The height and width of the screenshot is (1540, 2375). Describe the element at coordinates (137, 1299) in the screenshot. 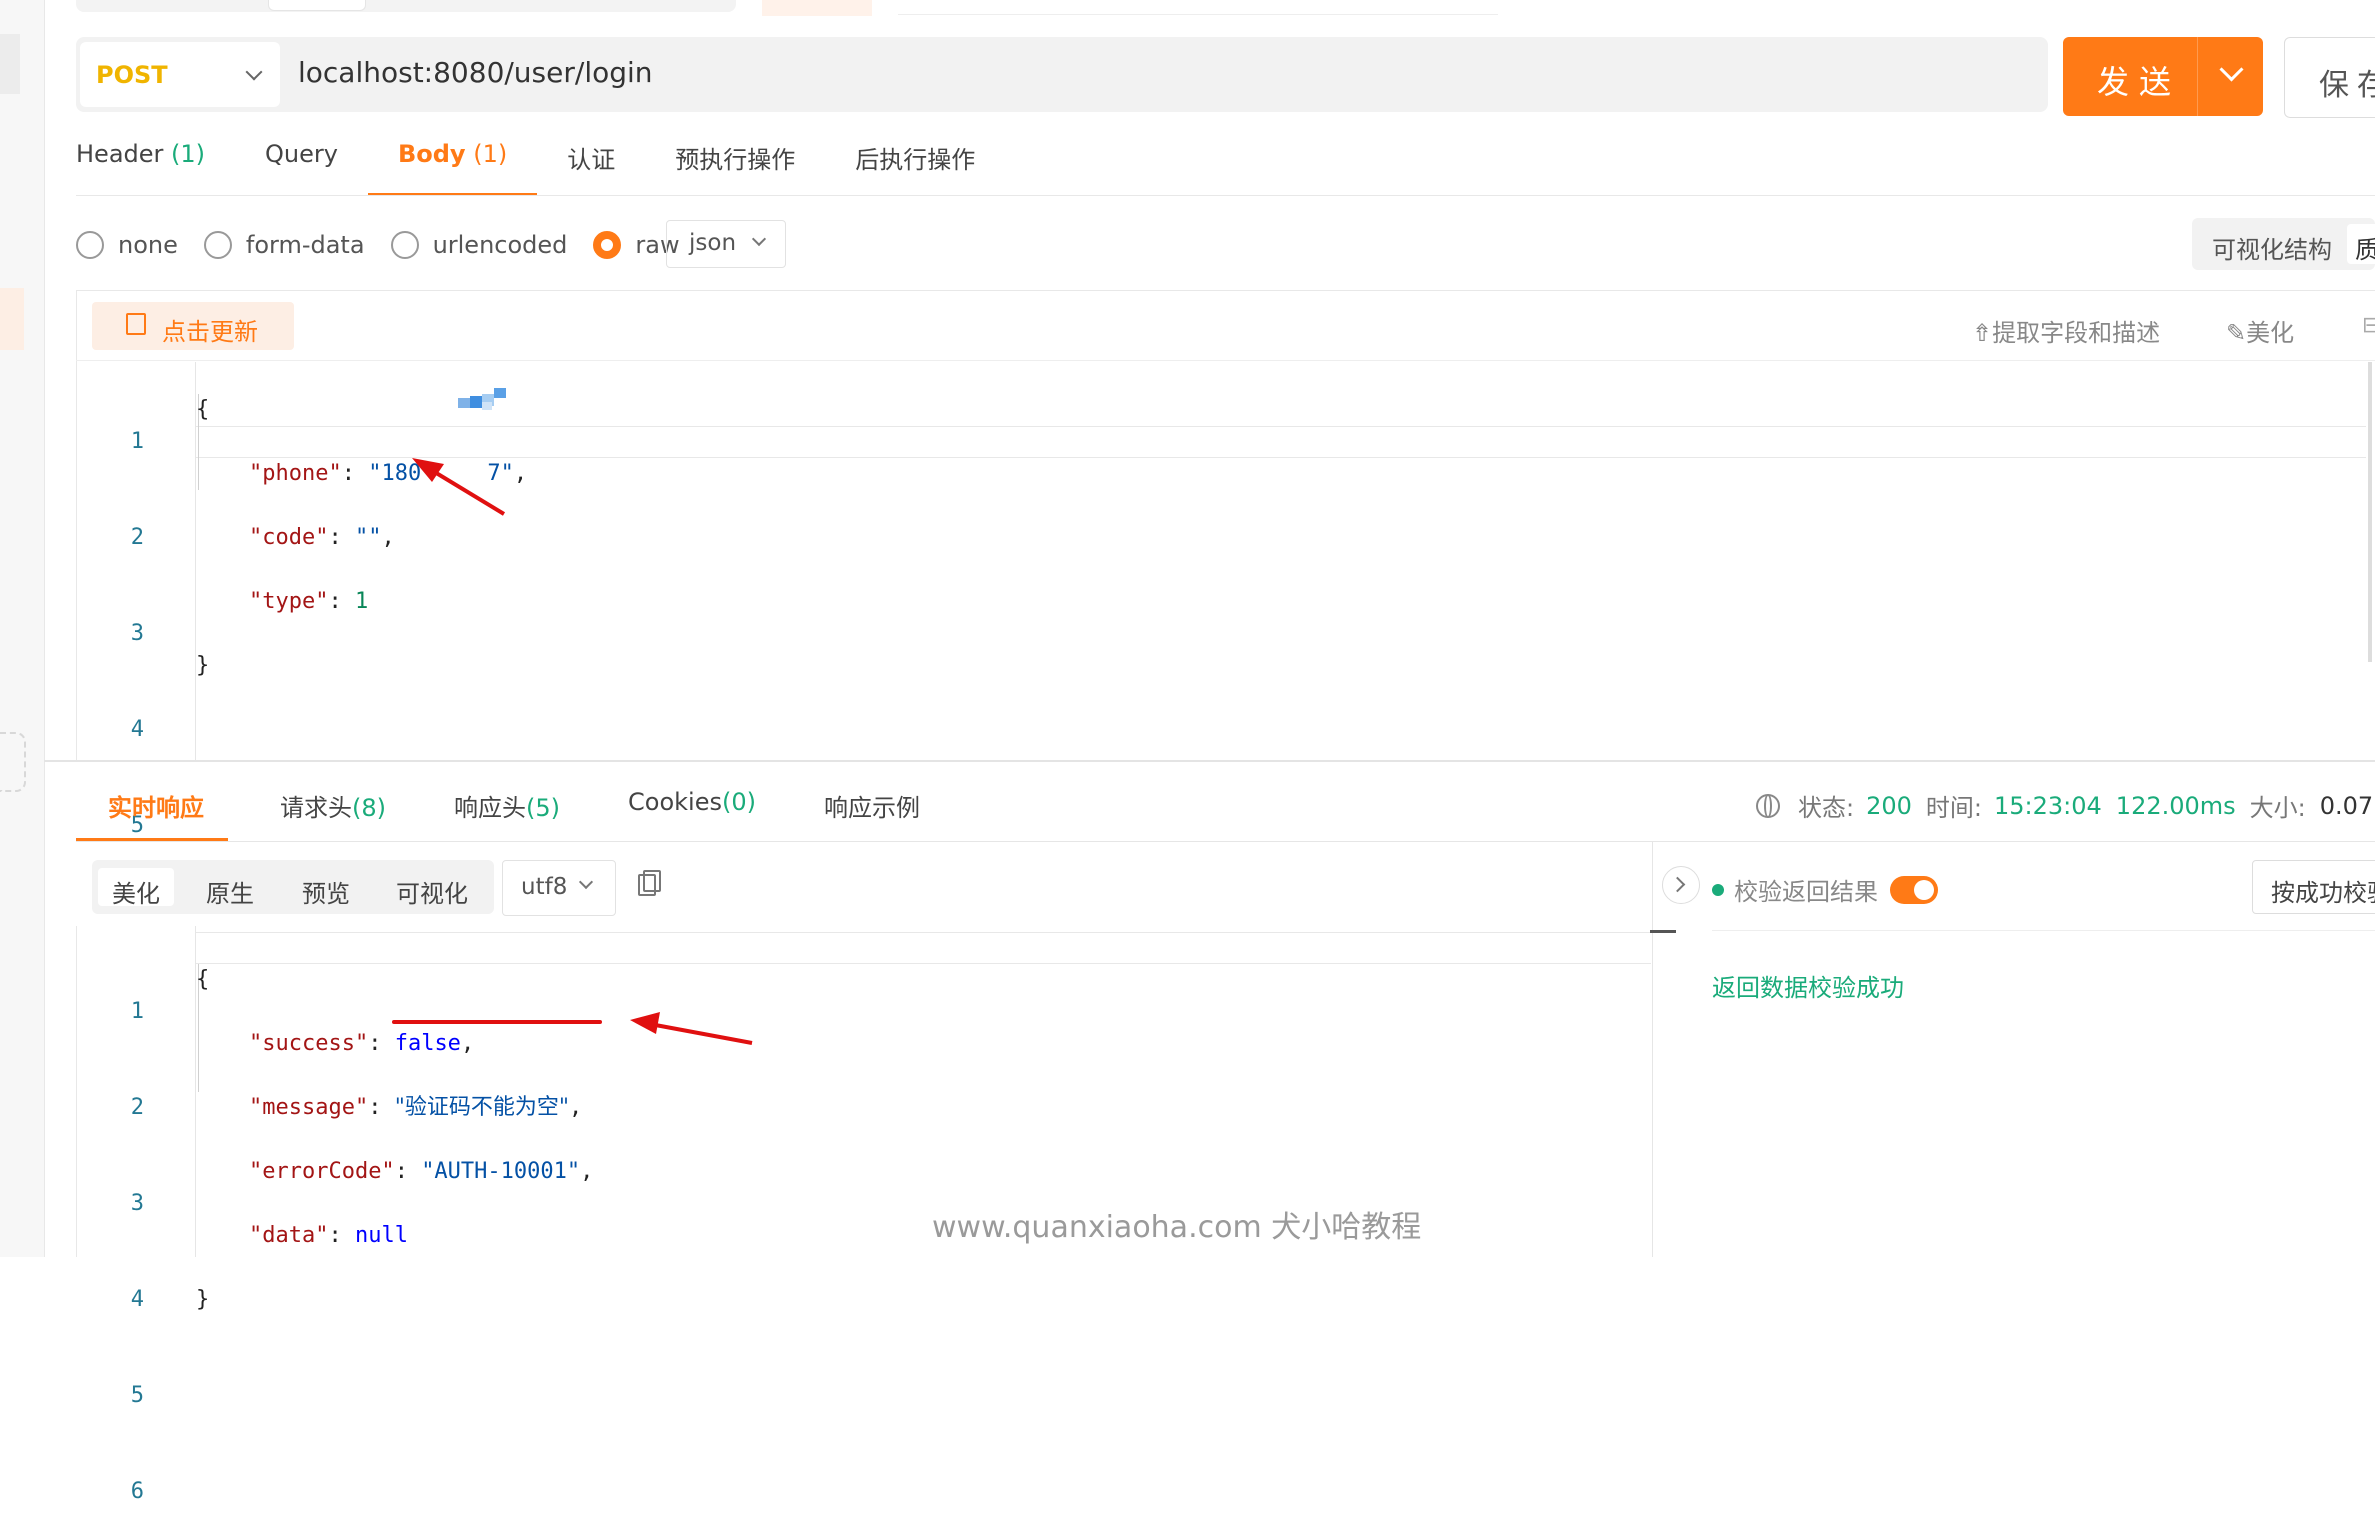

I see `line-number: 4` at that location.